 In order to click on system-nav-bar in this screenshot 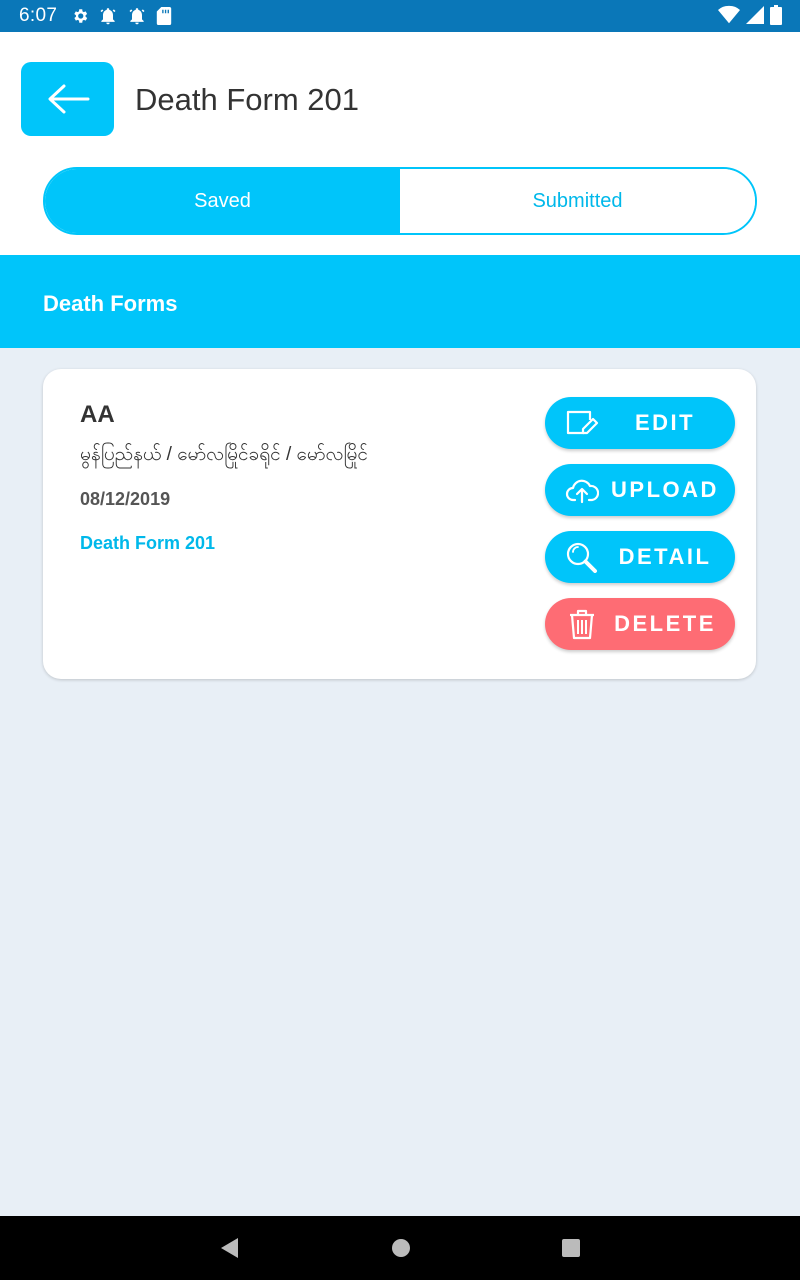, I will do `click(400, 1248)`.